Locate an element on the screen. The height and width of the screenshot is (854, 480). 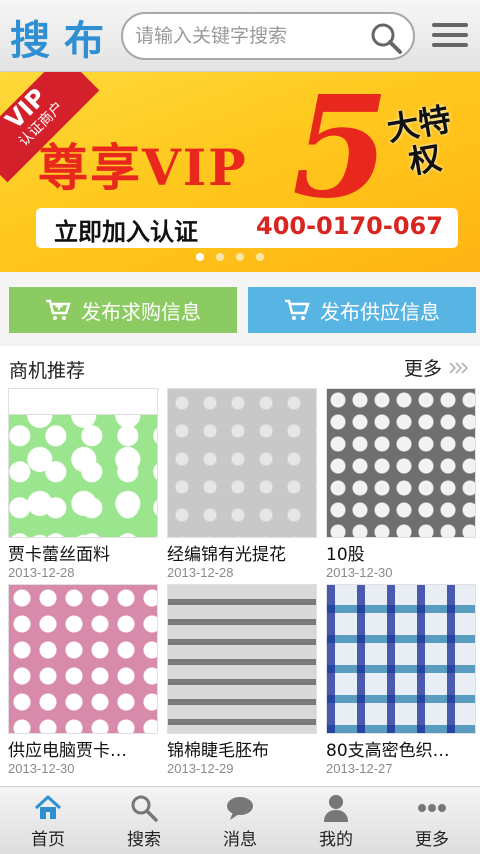
tab-messages-label: 消息 is located at coordinates (240, 840).